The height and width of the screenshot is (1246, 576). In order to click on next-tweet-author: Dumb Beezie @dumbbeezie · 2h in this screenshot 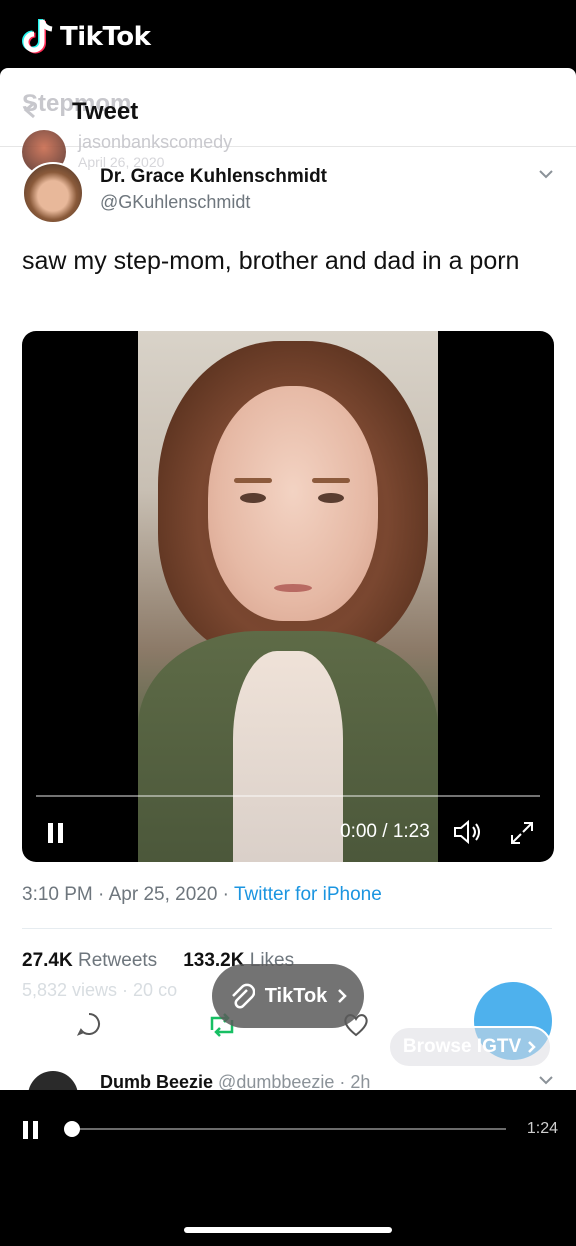, I will do `click(235, 1081)`.